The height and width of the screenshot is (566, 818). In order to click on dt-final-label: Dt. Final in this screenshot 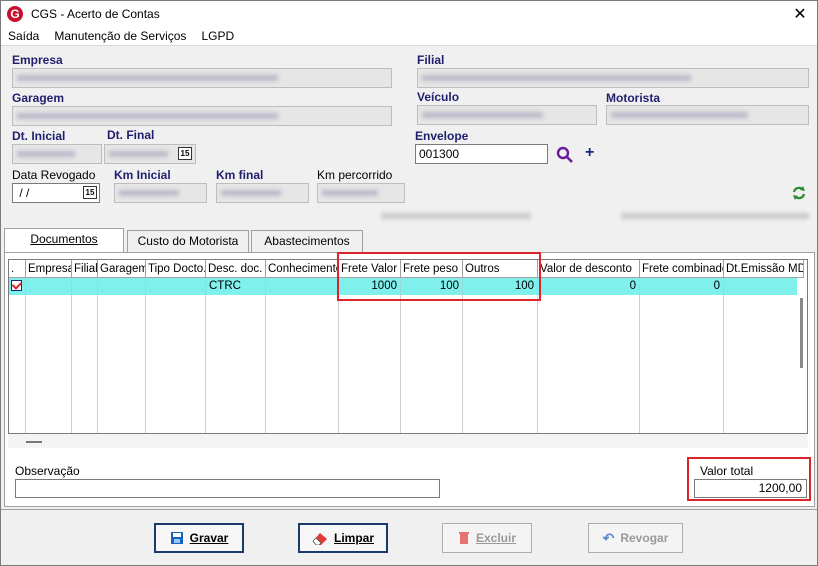, I will do `click(131, 135)`.